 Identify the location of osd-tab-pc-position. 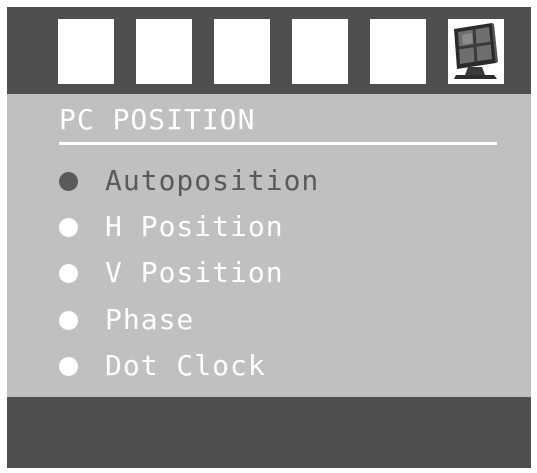
(476, 51).